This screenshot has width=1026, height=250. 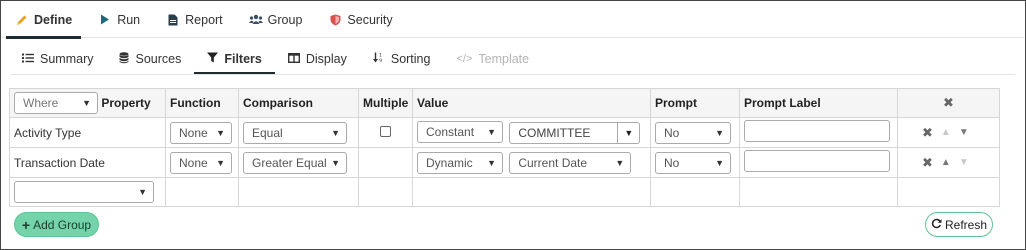 I want to click on value-type-select: Constant ▼, so click(x=460, y=132).